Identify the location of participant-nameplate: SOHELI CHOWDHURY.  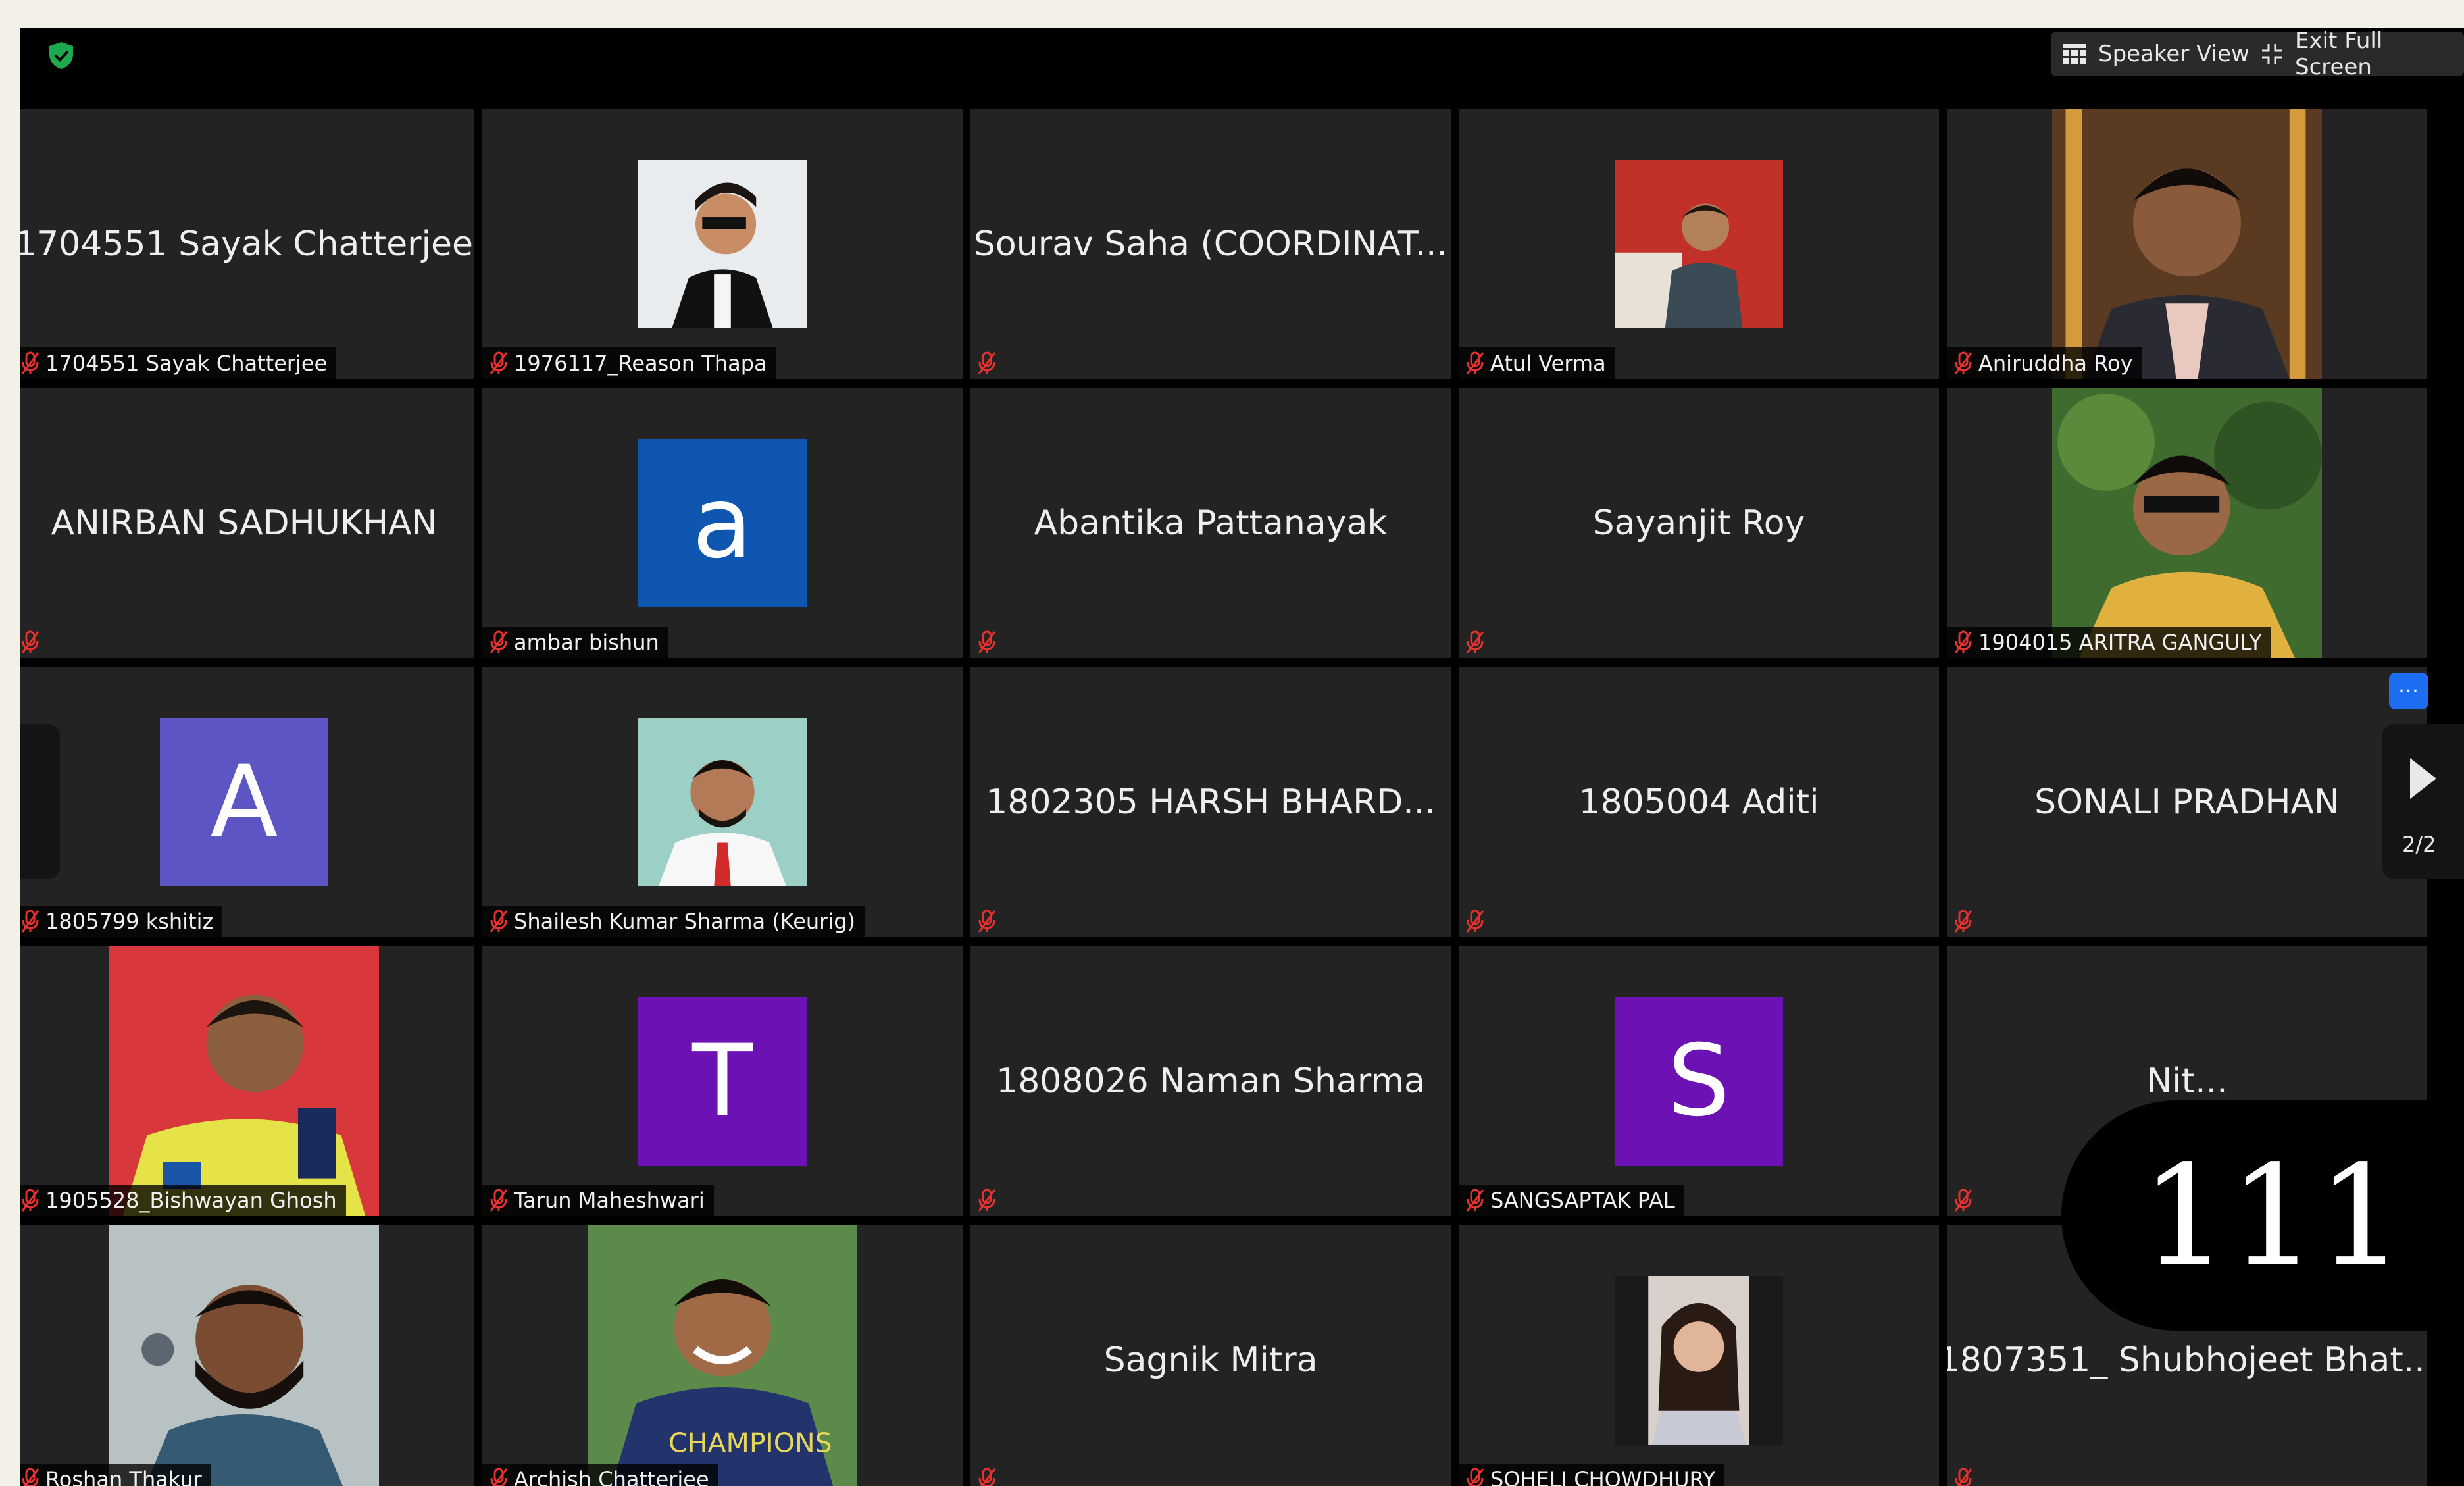
(1592, 1475).